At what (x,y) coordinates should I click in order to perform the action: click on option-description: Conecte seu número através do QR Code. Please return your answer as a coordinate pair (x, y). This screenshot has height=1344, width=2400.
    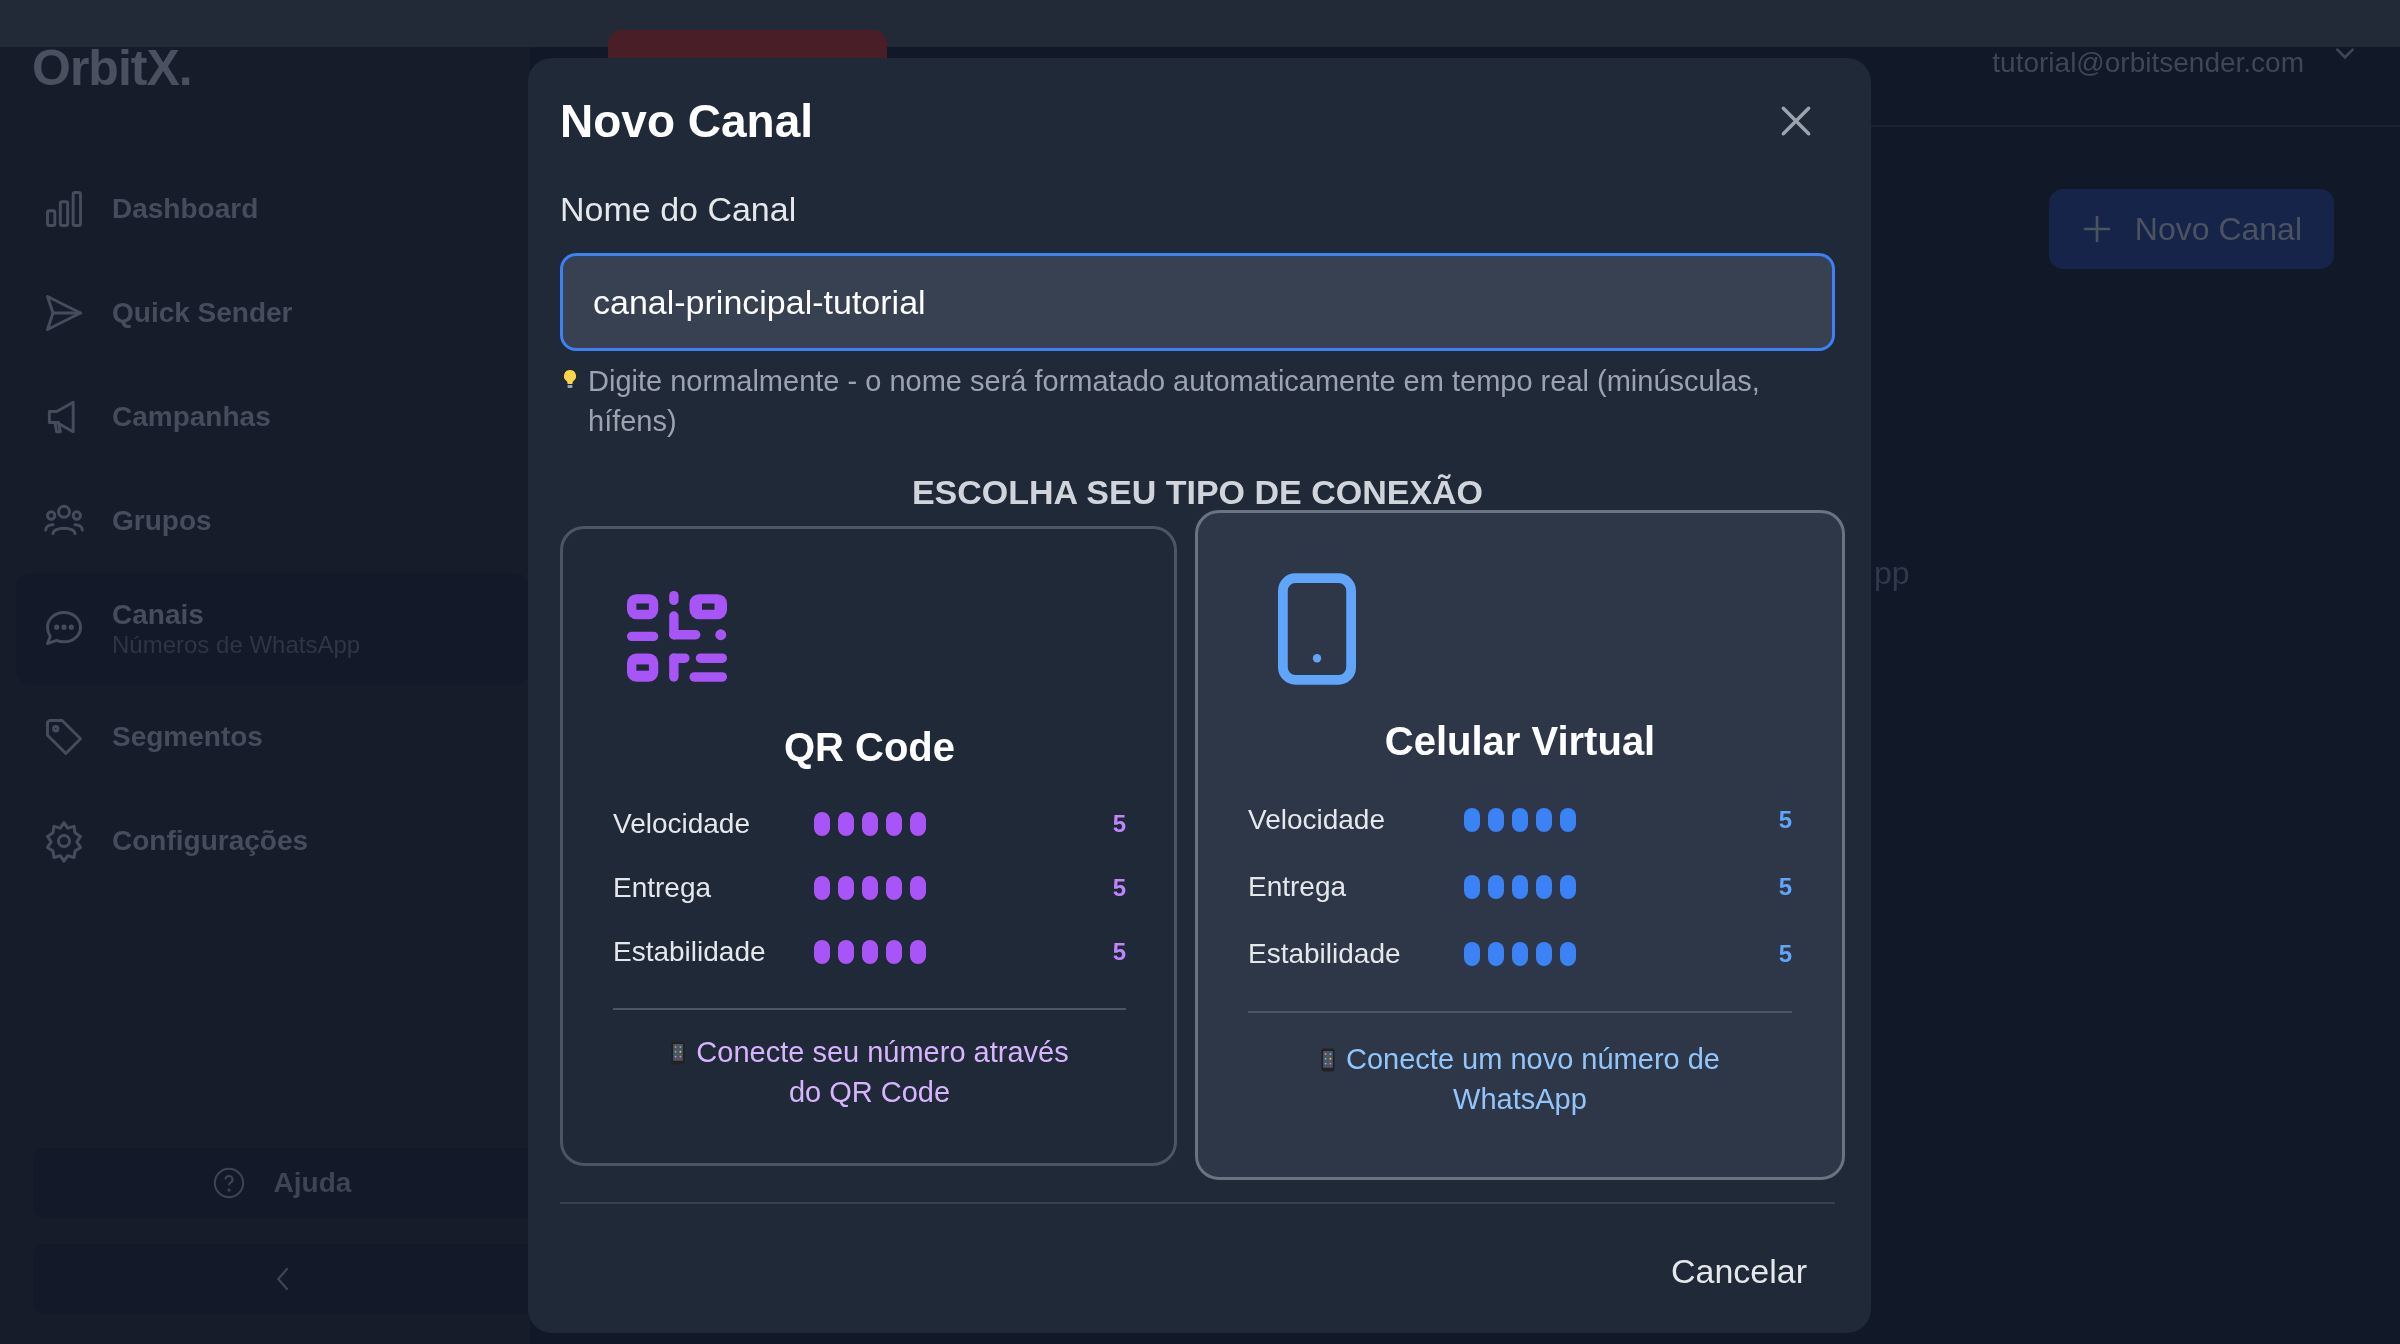
    Looking at the image, I should click on (882, 1072).